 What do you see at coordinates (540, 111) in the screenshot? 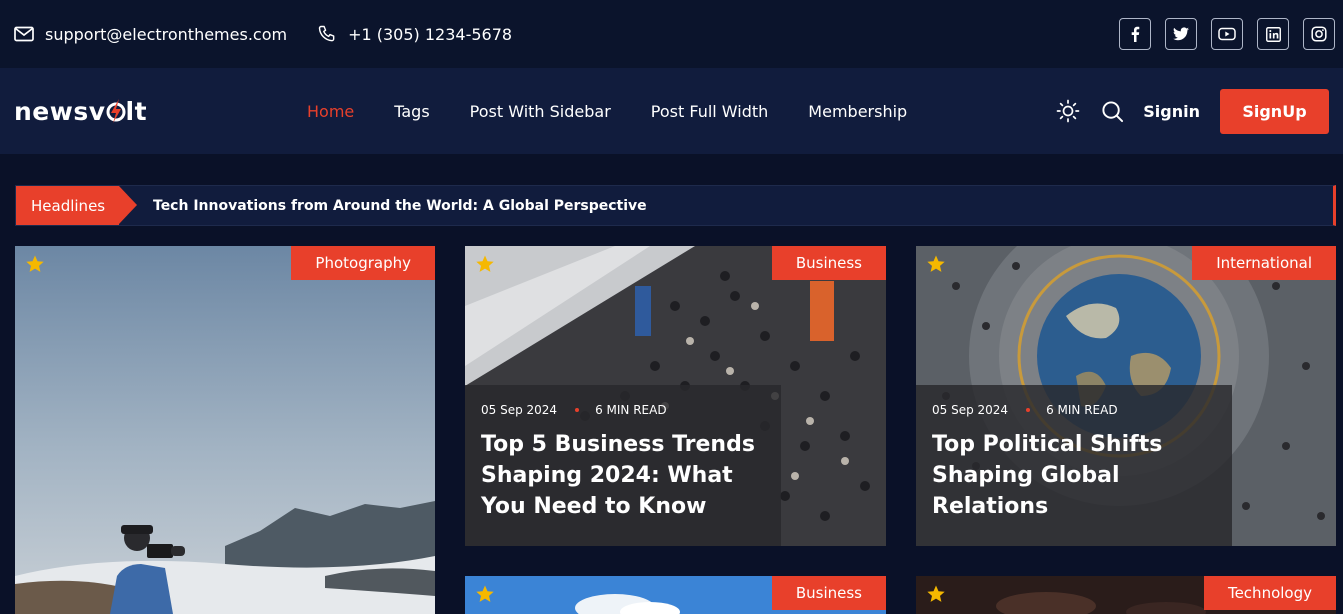
I see `nav-item-post-with-sidebar: Post With Sidebar` at bounding box center [540, 111].